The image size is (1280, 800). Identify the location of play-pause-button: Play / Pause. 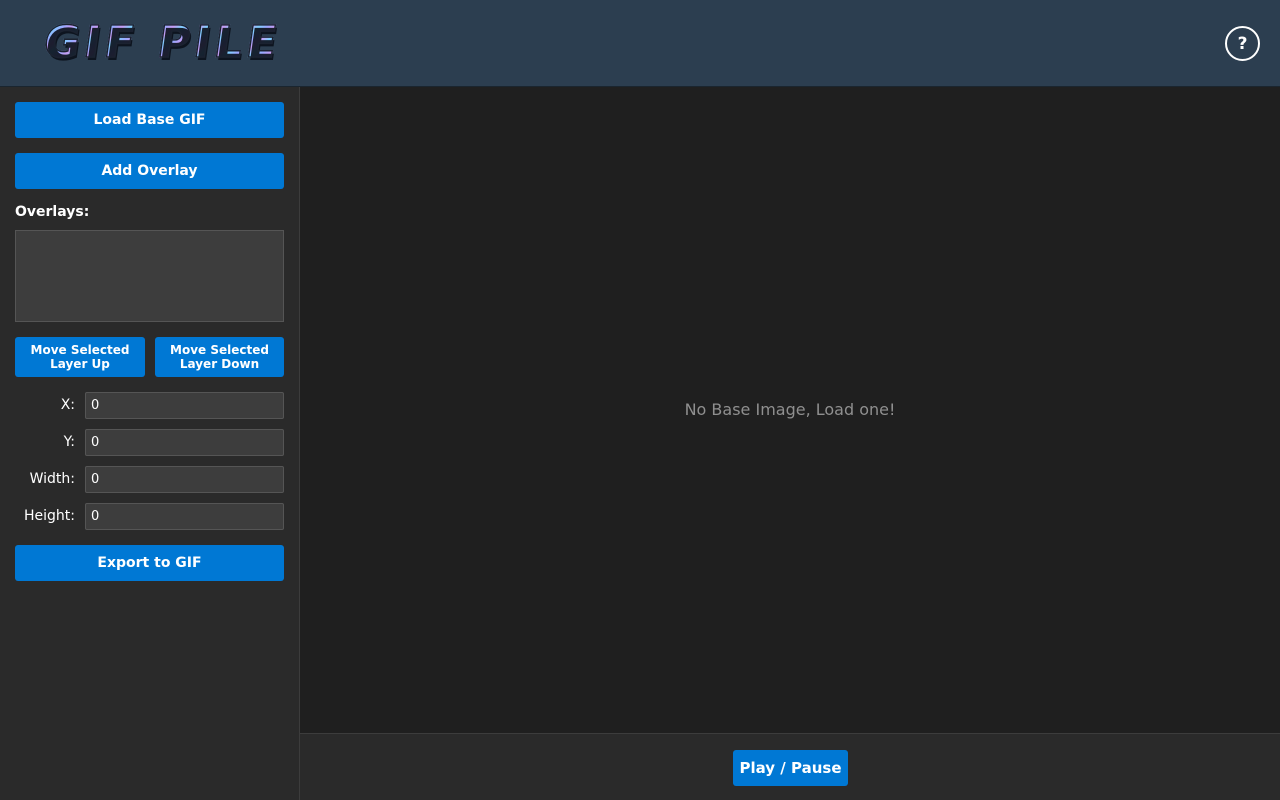
(790, 768).